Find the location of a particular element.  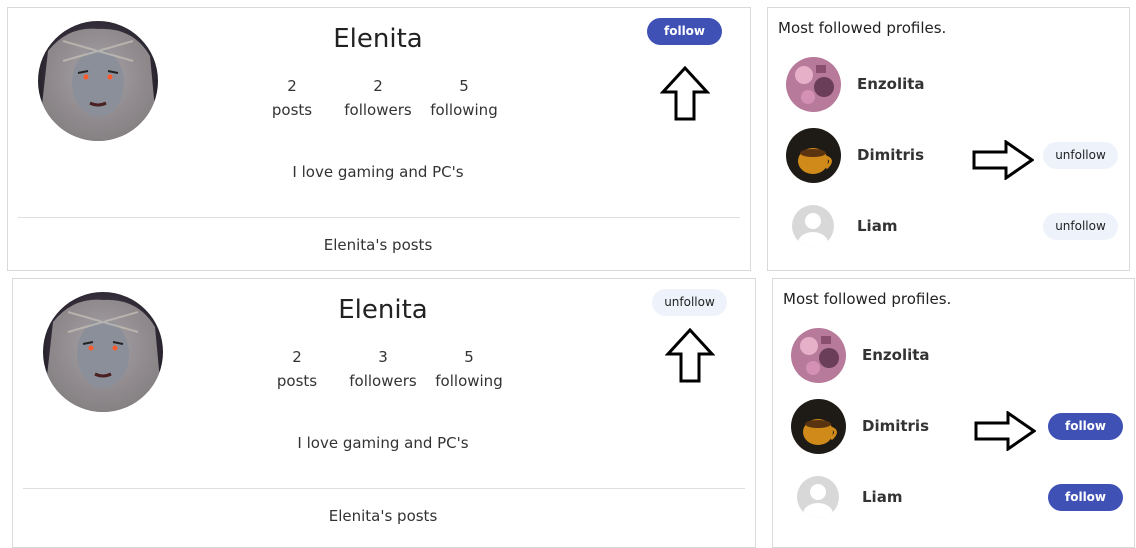

stat-followers-value: 3 is located at coordinates (383, 357).